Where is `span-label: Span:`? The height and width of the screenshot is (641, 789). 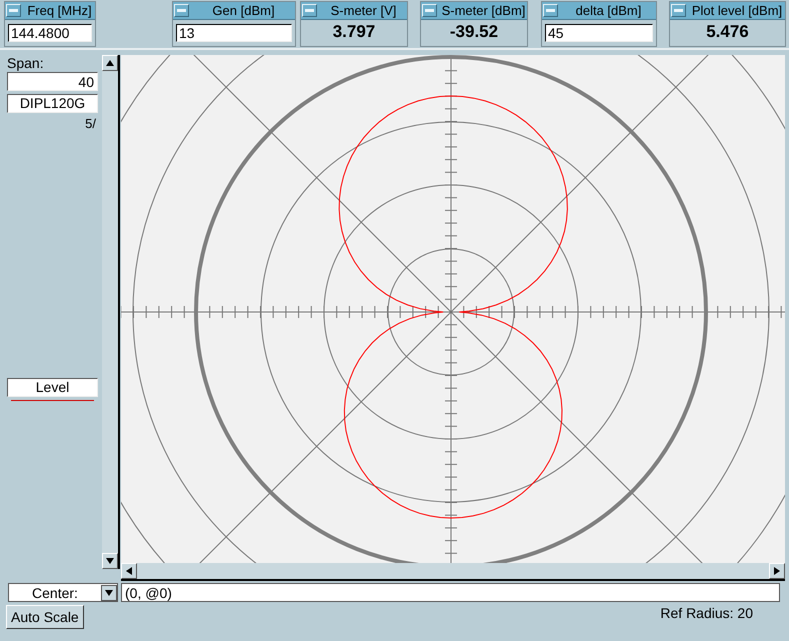
span-label: Span: is located at coordinates (26, 63).